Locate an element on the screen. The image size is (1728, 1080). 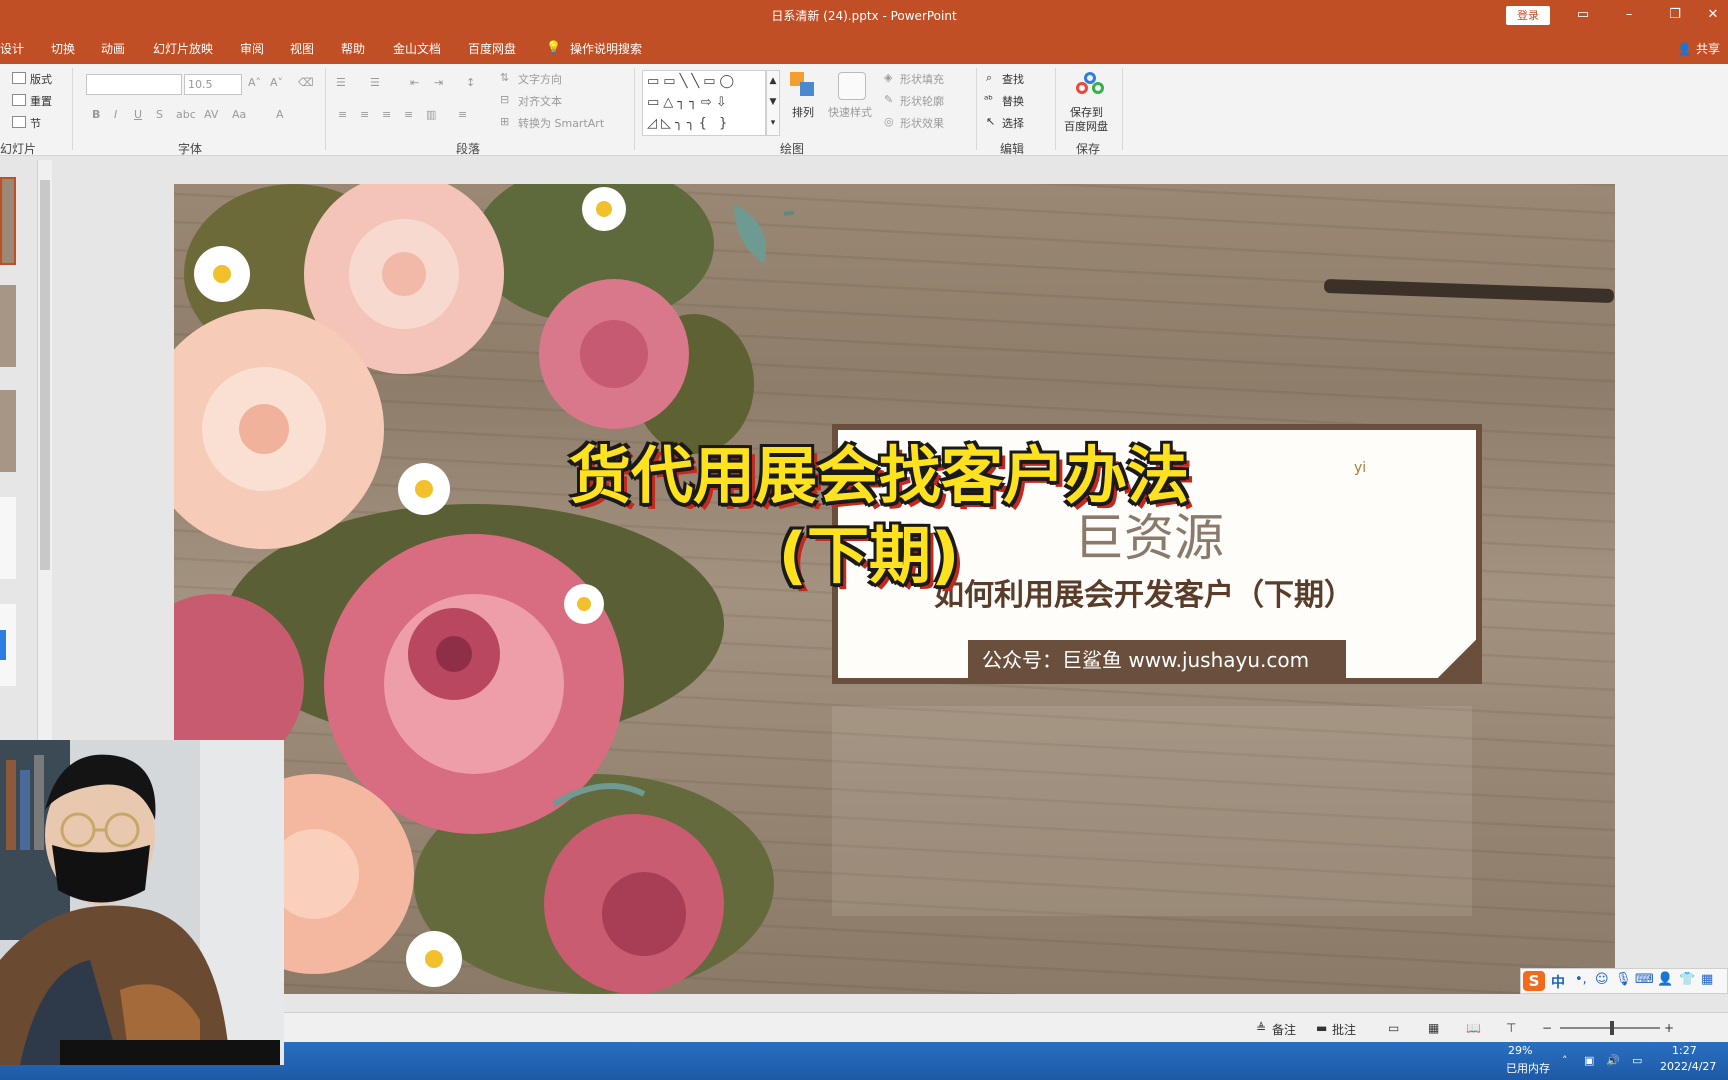
sogou-logo-icon: S is located at coordinates (1534, 981).